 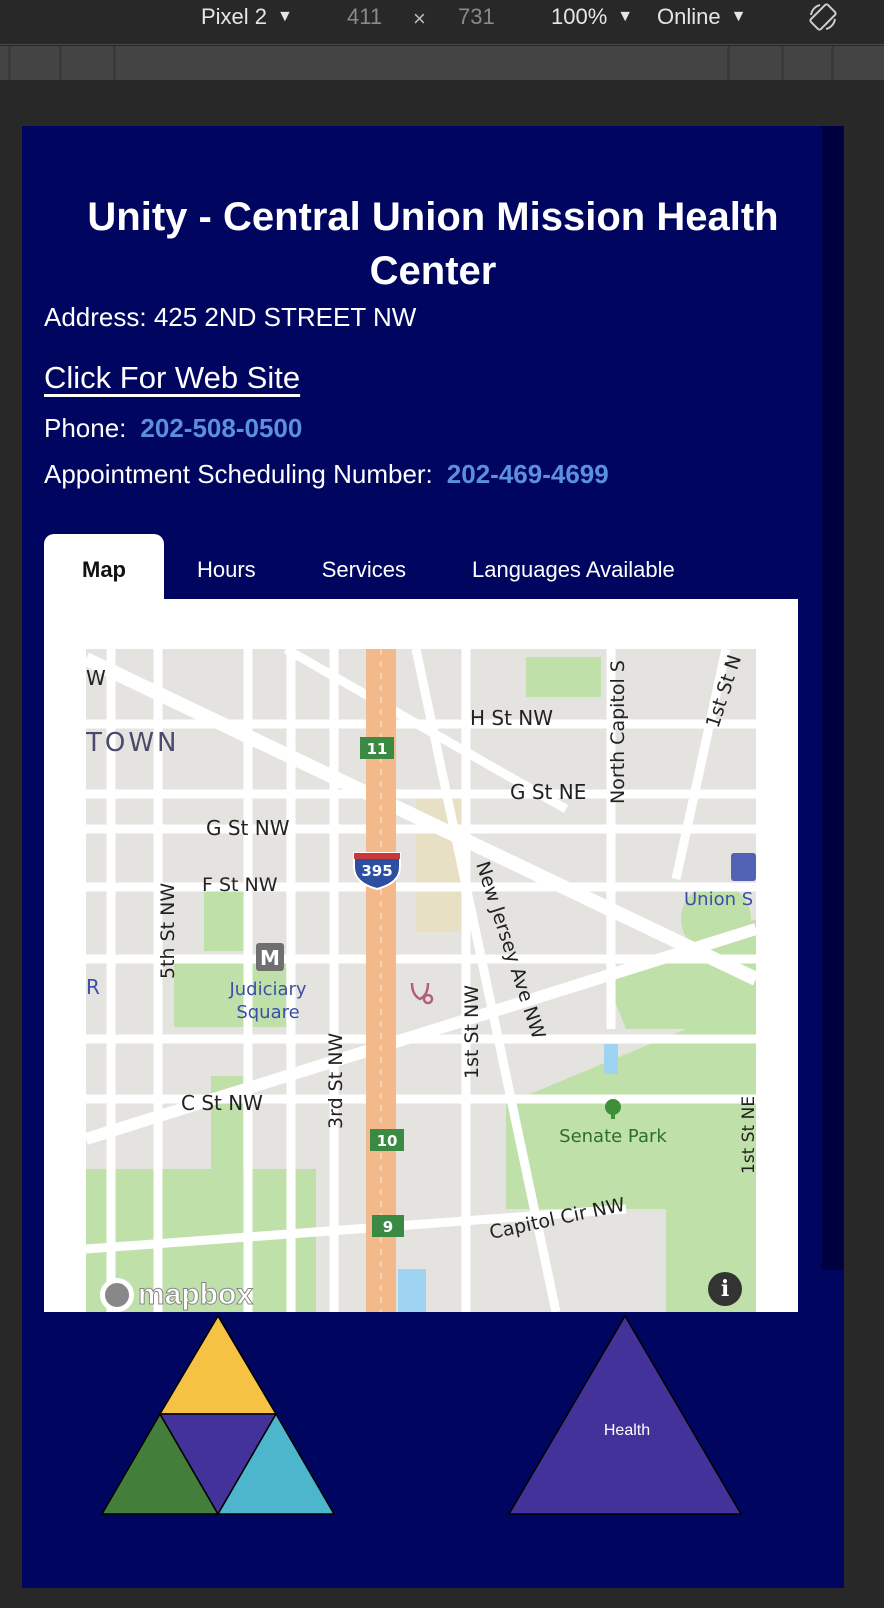 I want to click on times-icon: ×, so click(x=419, y=18).